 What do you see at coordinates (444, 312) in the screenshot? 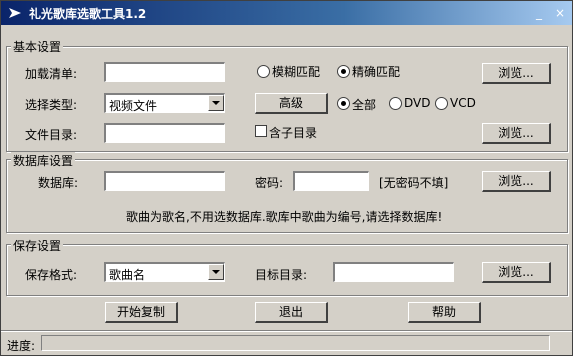
I see `help-button: 帮助` at bounding box center [444, 312].